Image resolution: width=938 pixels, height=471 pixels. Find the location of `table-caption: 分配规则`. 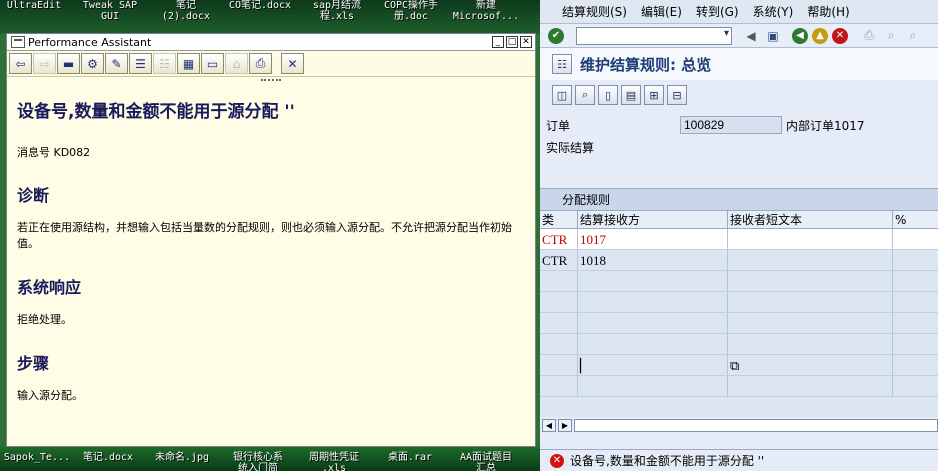

table-caption: 分配规则 is located at coordinates (739, 200).